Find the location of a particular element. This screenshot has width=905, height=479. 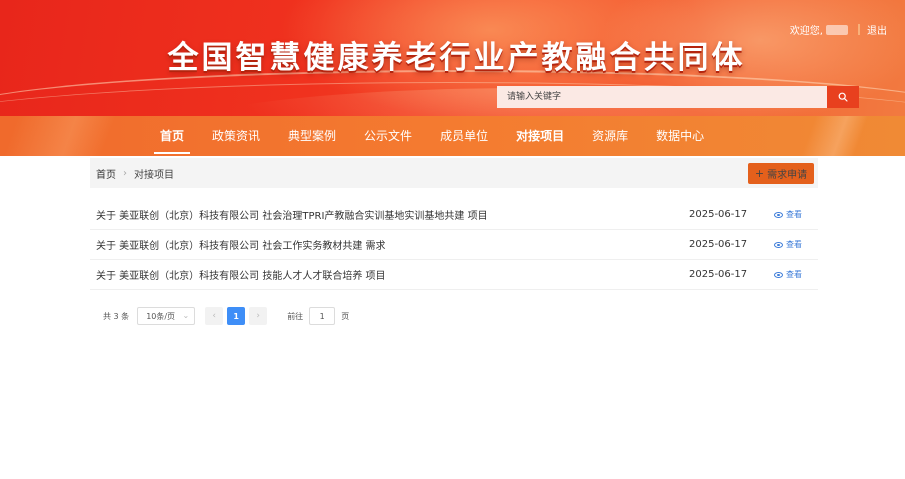

nav-item-members: 成员单位 is located at coordinates (464, 136).